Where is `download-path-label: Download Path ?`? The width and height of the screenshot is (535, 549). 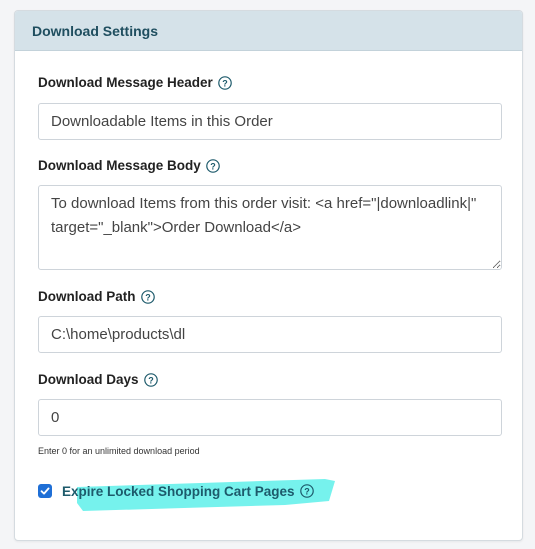 download-path-label: Download Path ? is located at coordinates (96, 296).